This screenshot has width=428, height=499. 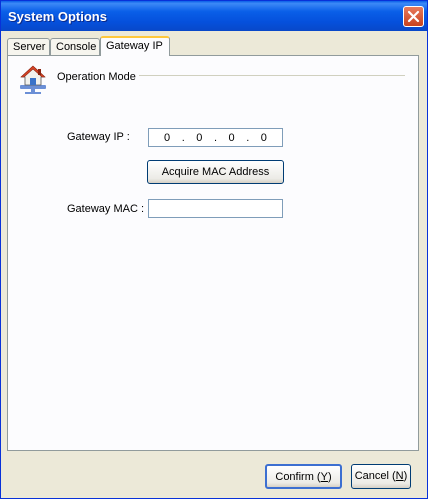 I want to click on tab-console-label: Console, so click(x=76, y=47).